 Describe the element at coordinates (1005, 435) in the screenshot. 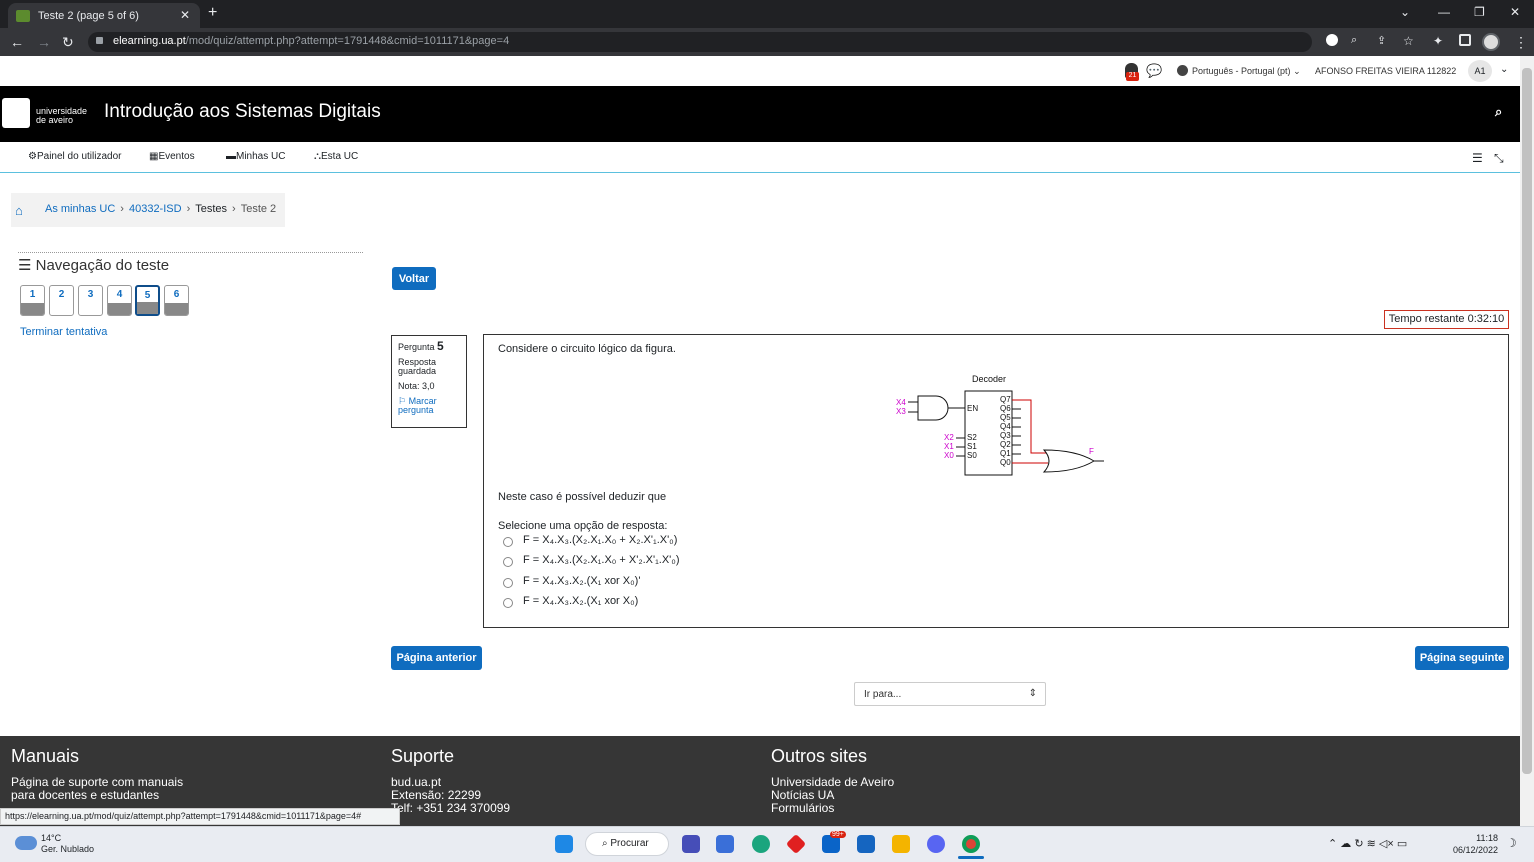

I see `output-q3: Q3` at that location.